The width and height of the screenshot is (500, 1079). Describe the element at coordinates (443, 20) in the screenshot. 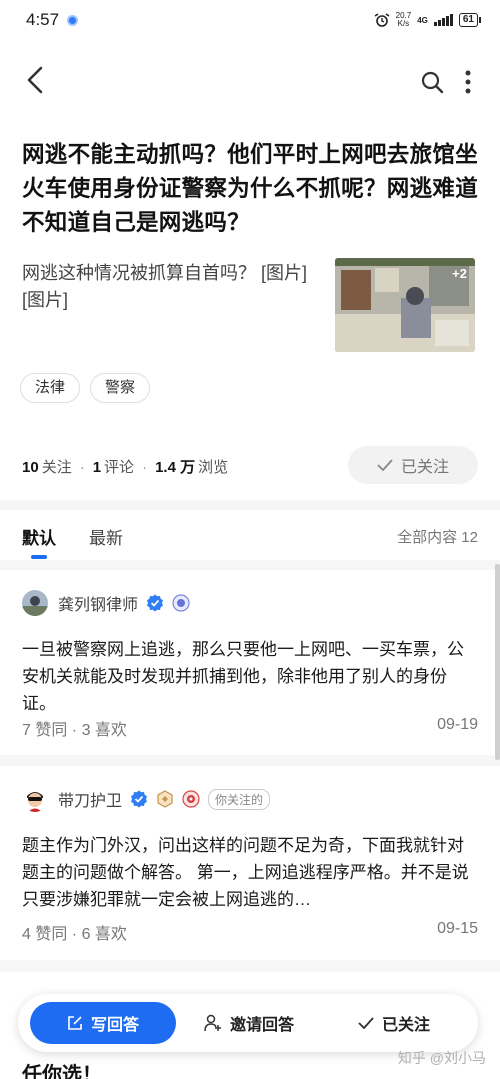

I see `signal-icon` at that location.